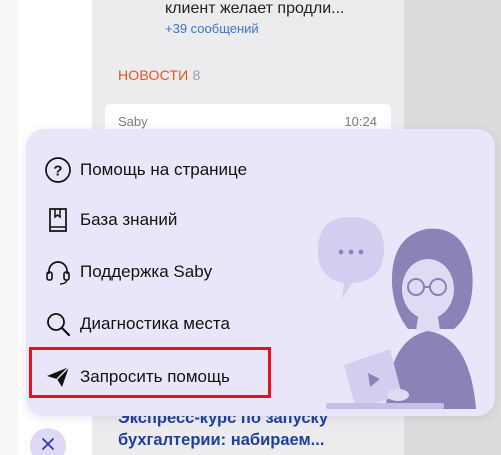 Image resolution: width=501 pixels, height=455 pixels. I want to click on menu-item-knowledge-base: База знаний, so click(110, 220).